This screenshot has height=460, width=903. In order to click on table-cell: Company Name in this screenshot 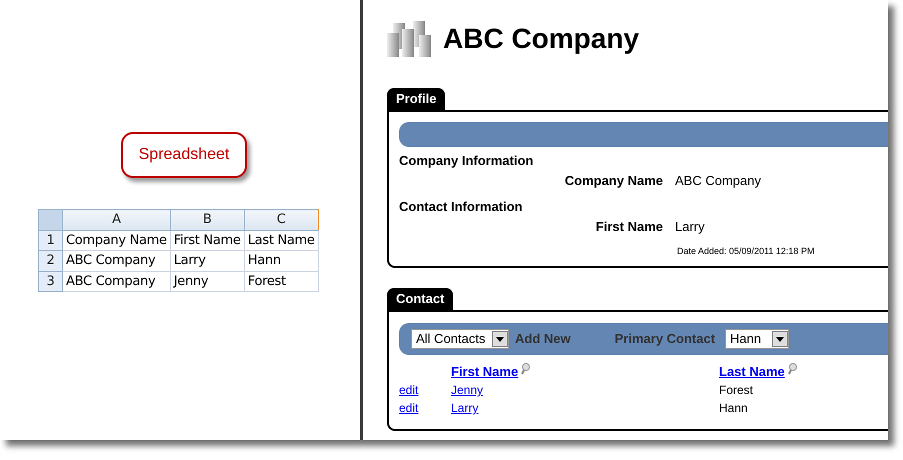, I will do `click(116, 240)`.